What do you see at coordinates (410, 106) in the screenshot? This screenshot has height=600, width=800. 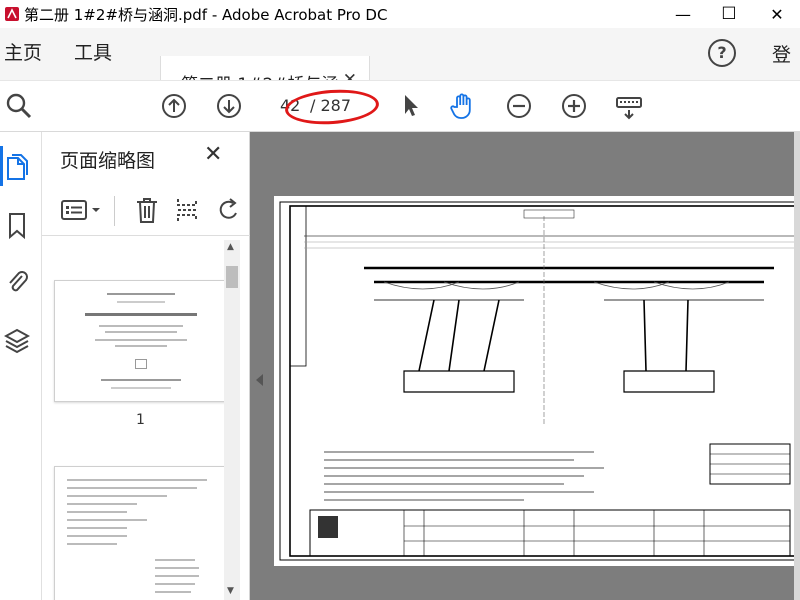 I see `select-arrow-icon` at bounding box center [410, 106].